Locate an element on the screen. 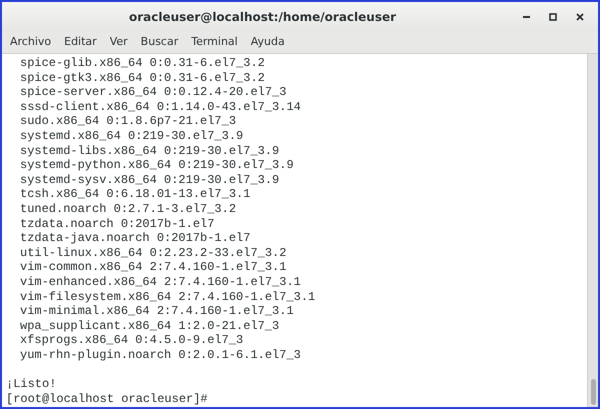 Image resolution: width=600 pixels, height=409 pixels. terminal-line: systemd-python.x86_64 0:219-30.el7_3.9 is located at coordinates (156, 165).